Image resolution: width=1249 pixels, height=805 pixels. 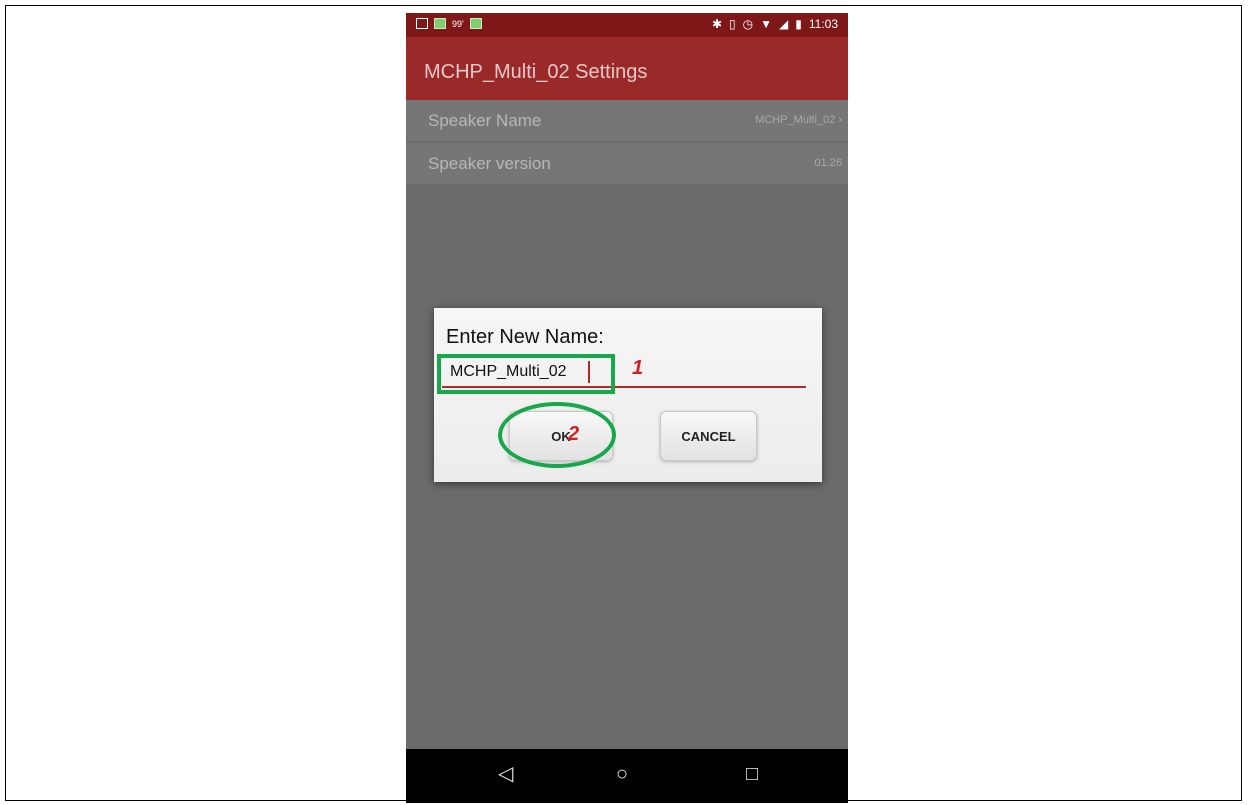 What do you see at coordinates (627, 164) in the screenshot?
I see `settings-row-speaker-version: Speaker version 01.26` at bounding box center [627, 164].